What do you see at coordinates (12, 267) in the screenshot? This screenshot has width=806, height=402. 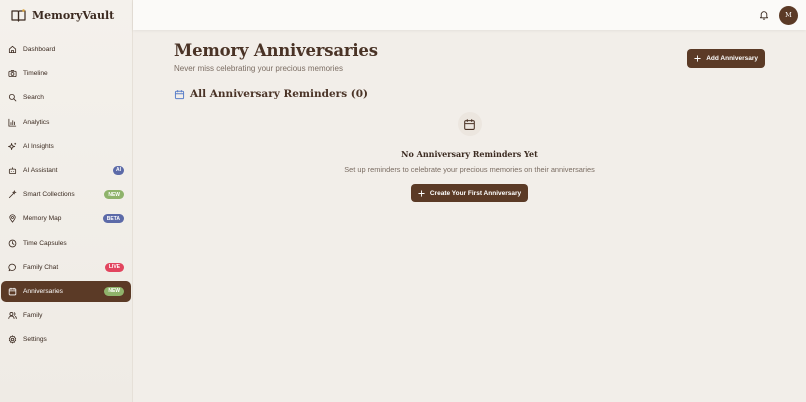 I see `chat-icon` at bounding box center [12, 267].